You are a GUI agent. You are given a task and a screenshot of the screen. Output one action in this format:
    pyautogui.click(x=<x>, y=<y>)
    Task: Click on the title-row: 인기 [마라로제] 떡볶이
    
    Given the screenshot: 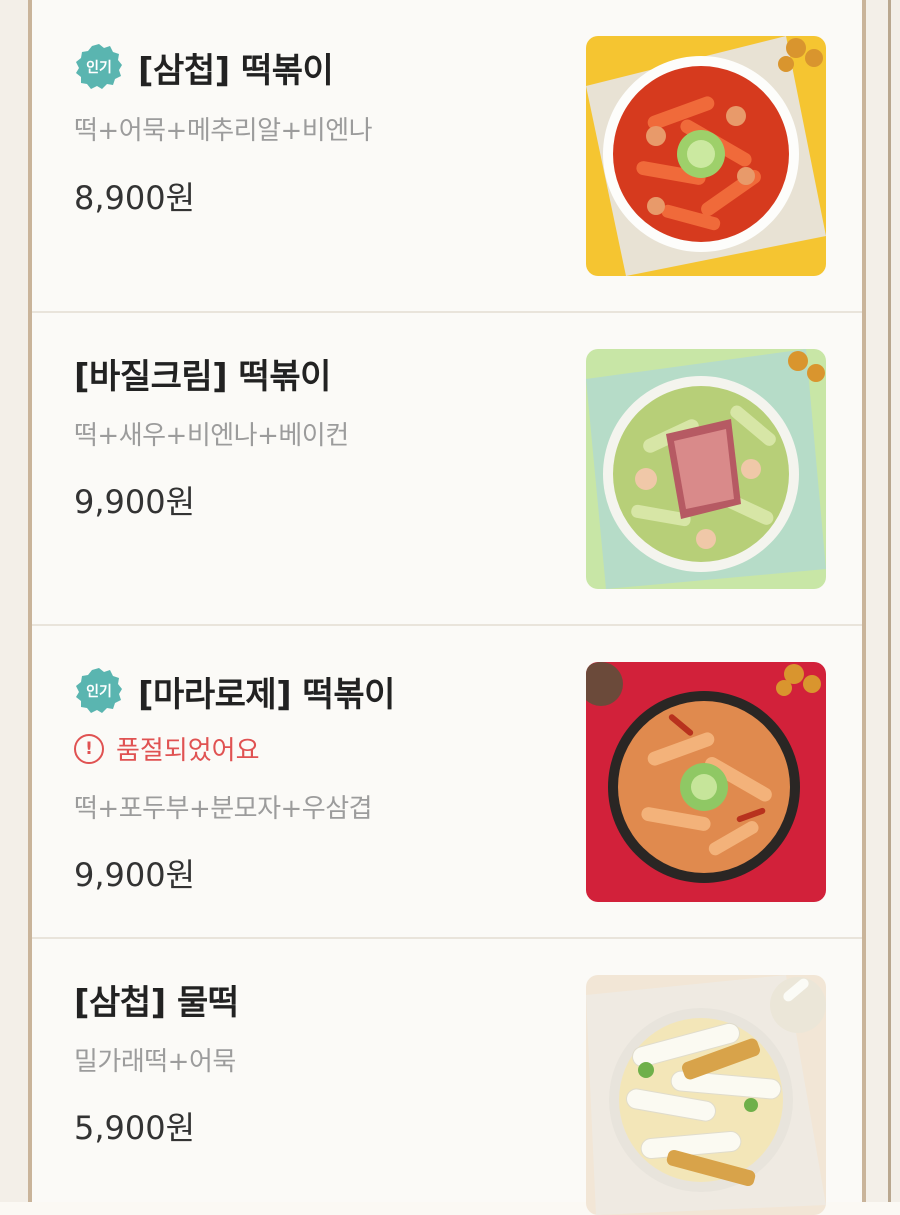 What is the action you would take?
    pyautogui.click(x=234, y=691)
    